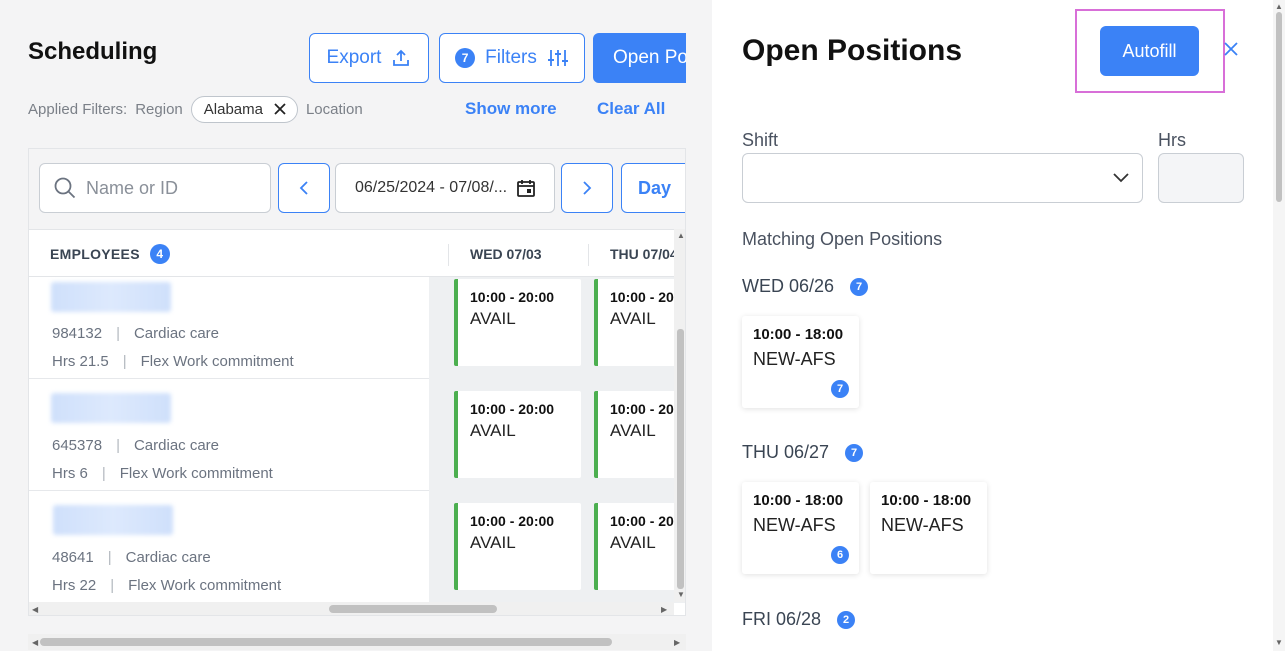 This screenshot has width=1285, height=651. I want to click on open-position-card: 10:00 - 18:00 NEW-AFS 7, so click(800, 362).